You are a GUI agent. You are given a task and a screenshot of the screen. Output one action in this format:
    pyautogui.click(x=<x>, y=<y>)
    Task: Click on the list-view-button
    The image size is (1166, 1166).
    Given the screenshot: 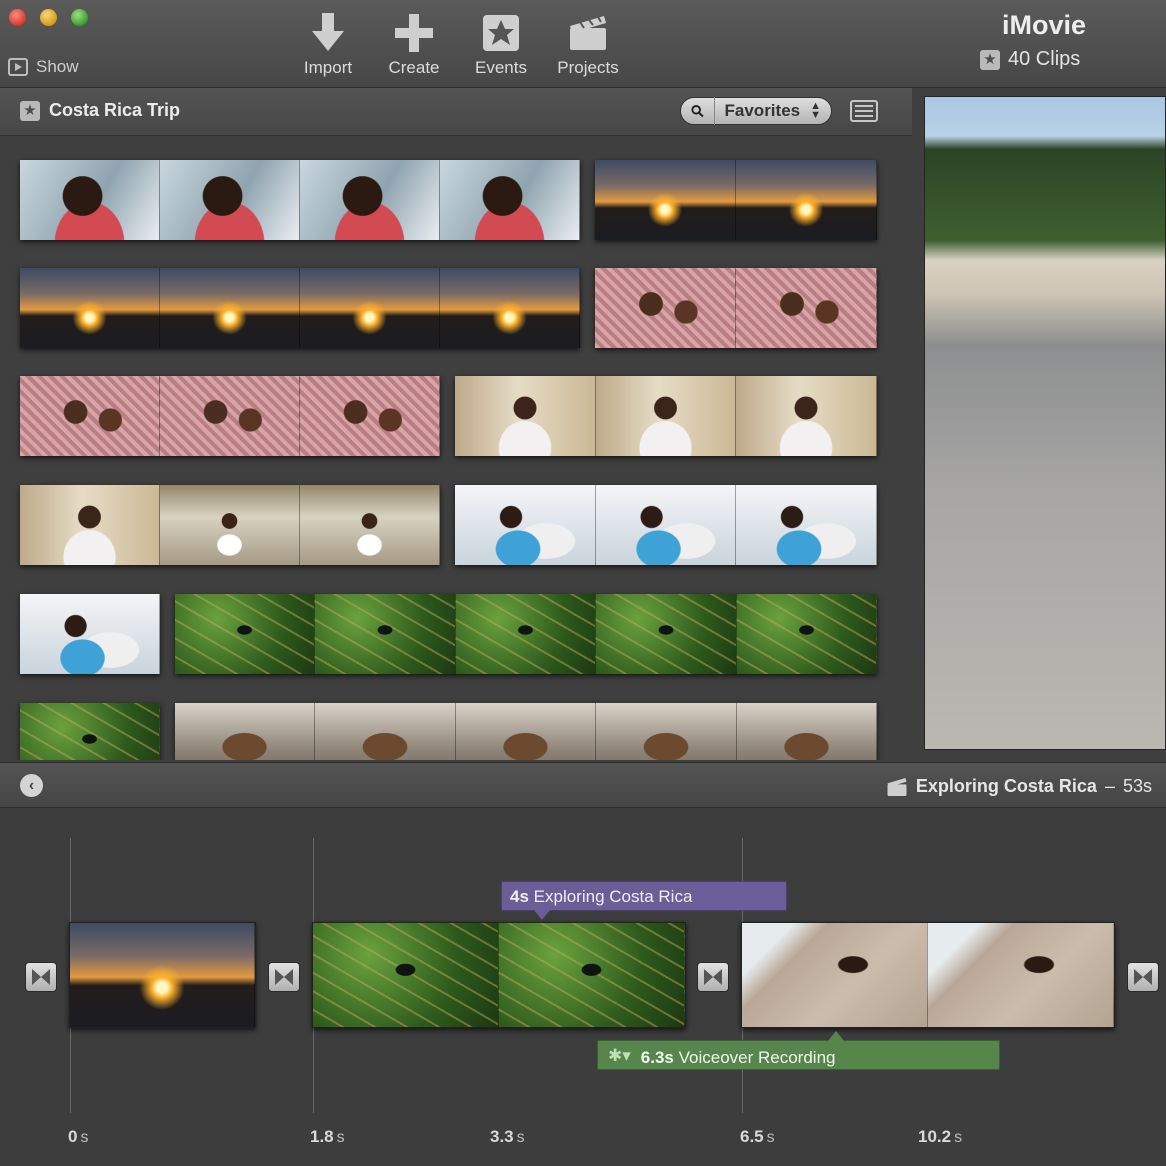 What is the action you would take?
    pyautogui.click(x=864, y=111)
    